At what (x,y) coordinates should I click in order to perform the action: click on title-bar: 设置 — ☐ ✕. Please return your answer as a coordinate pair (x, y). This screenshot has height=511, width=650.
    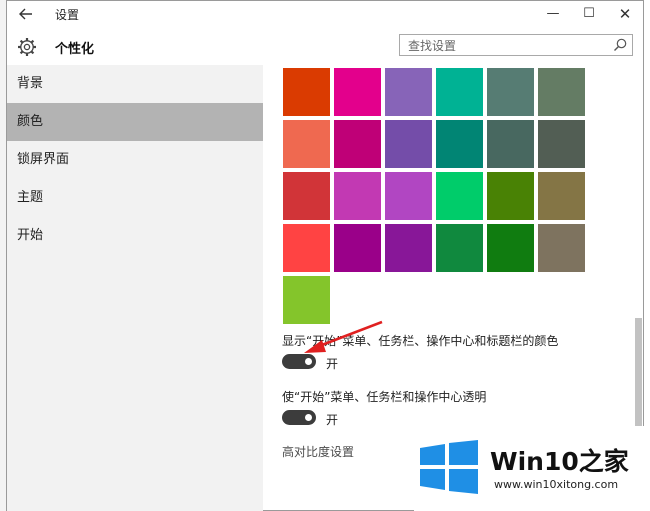
    Looking at the image, I should click on (325, 14).